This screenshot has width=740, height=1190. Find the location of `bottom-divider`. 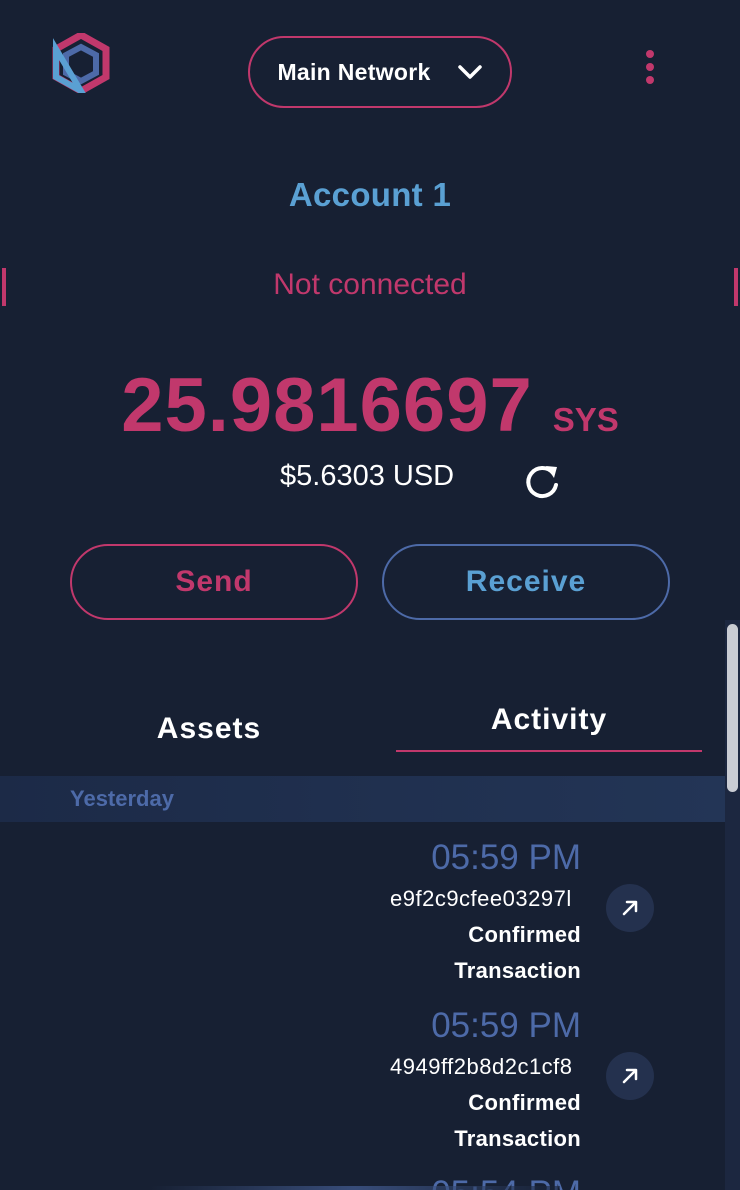

bottom-divider is located at coordinates (355, 1188).